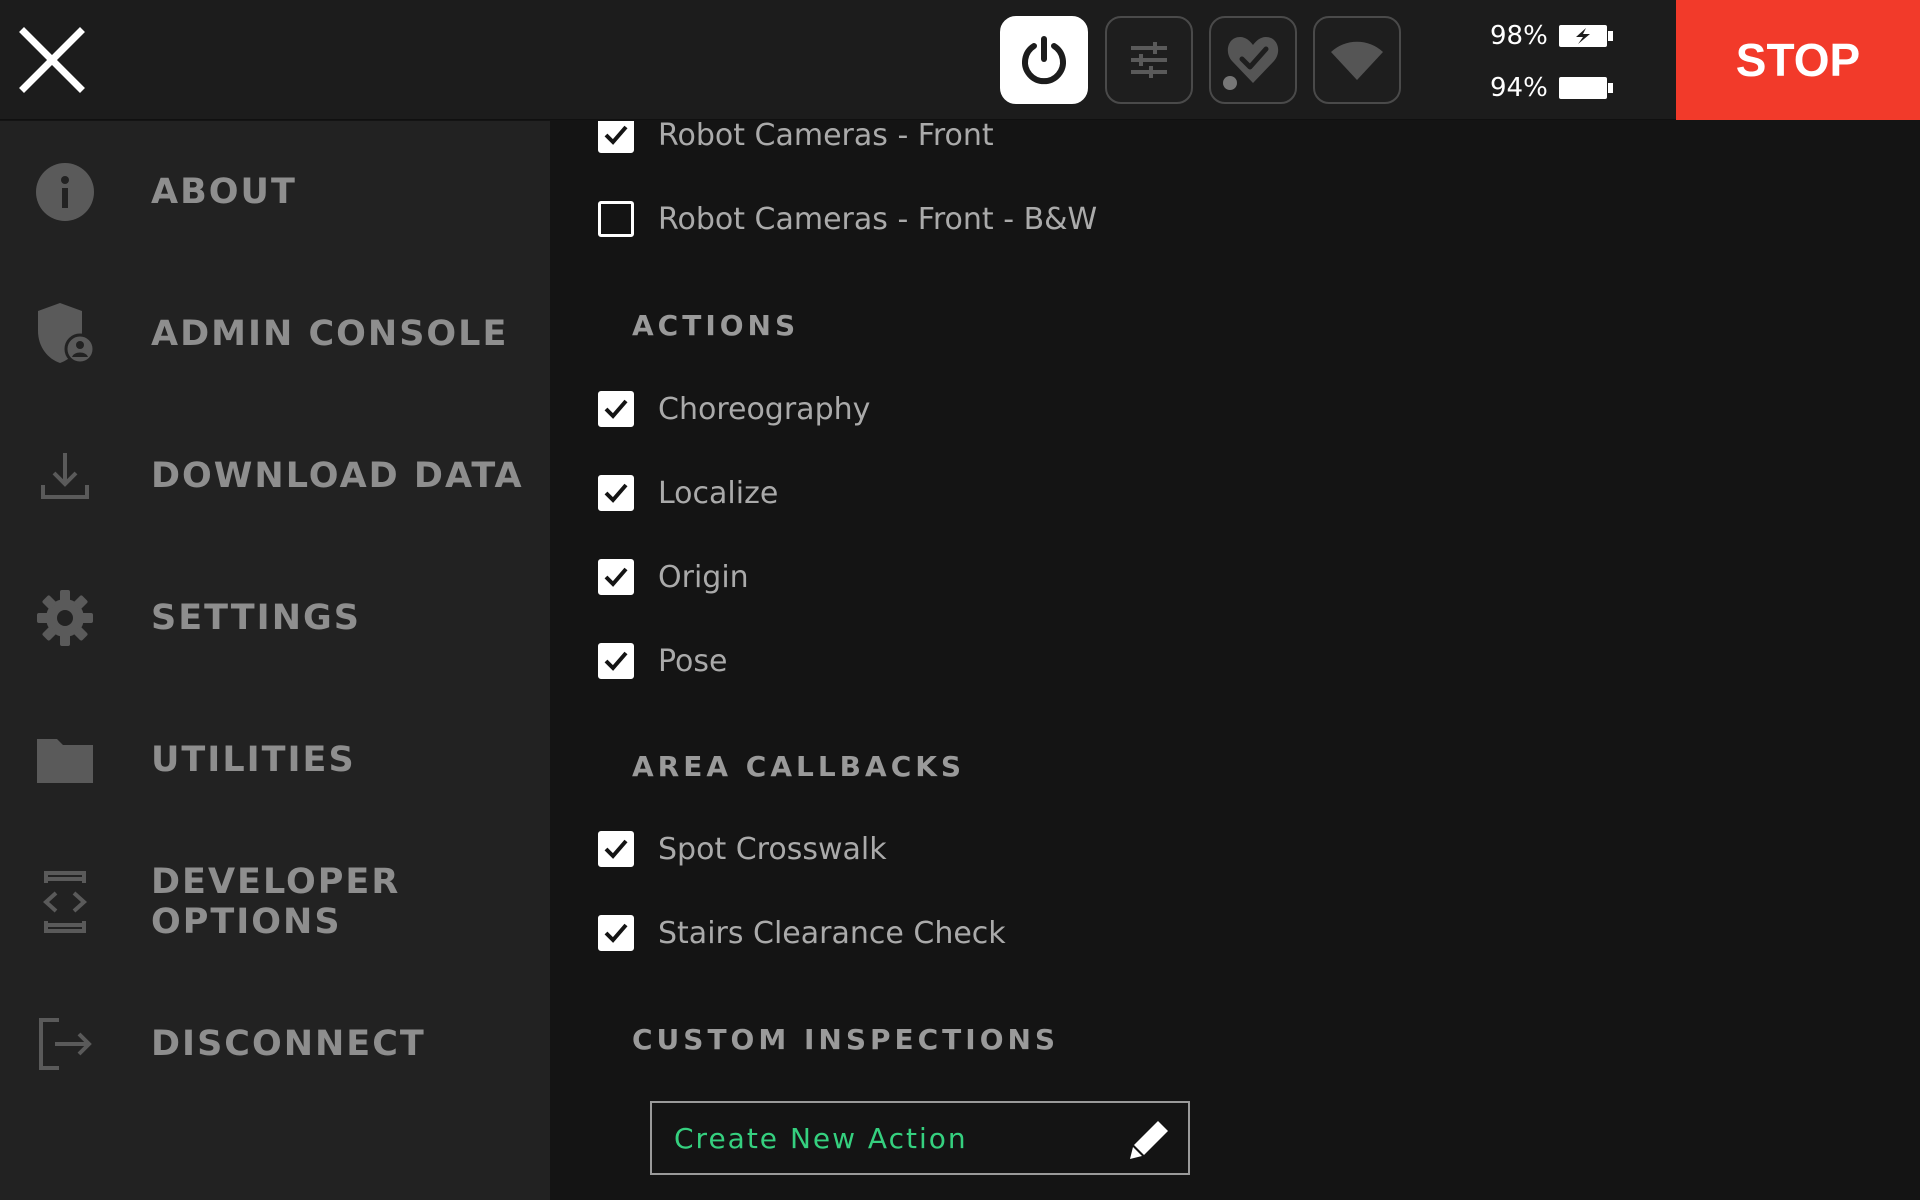 This screenshot has height=1200, width=1920. Describe the element at coordinates (826, 137) in the screenshot. I see `checkbox-label: Robot Cameras - Front` at that location.